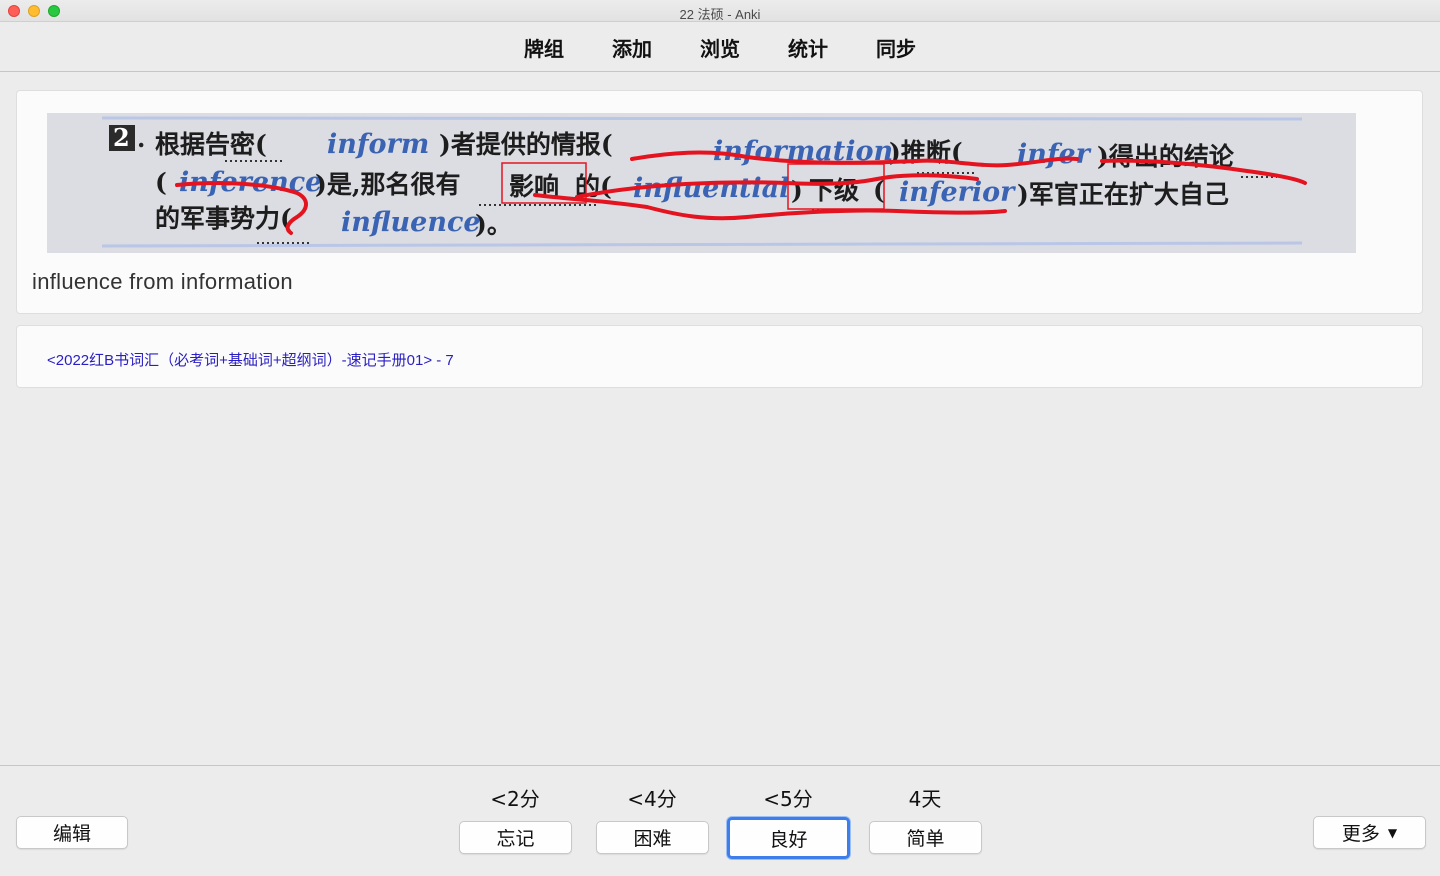  I want to click on more-label: 更多, so click(1360, 834).